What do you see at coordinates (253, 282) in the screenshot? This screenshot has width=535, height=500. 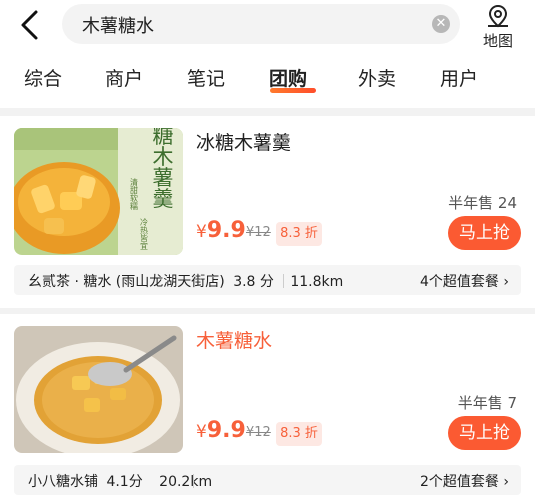 I see `shop-rating: 3.8 分` at bounding box center [253, 282].